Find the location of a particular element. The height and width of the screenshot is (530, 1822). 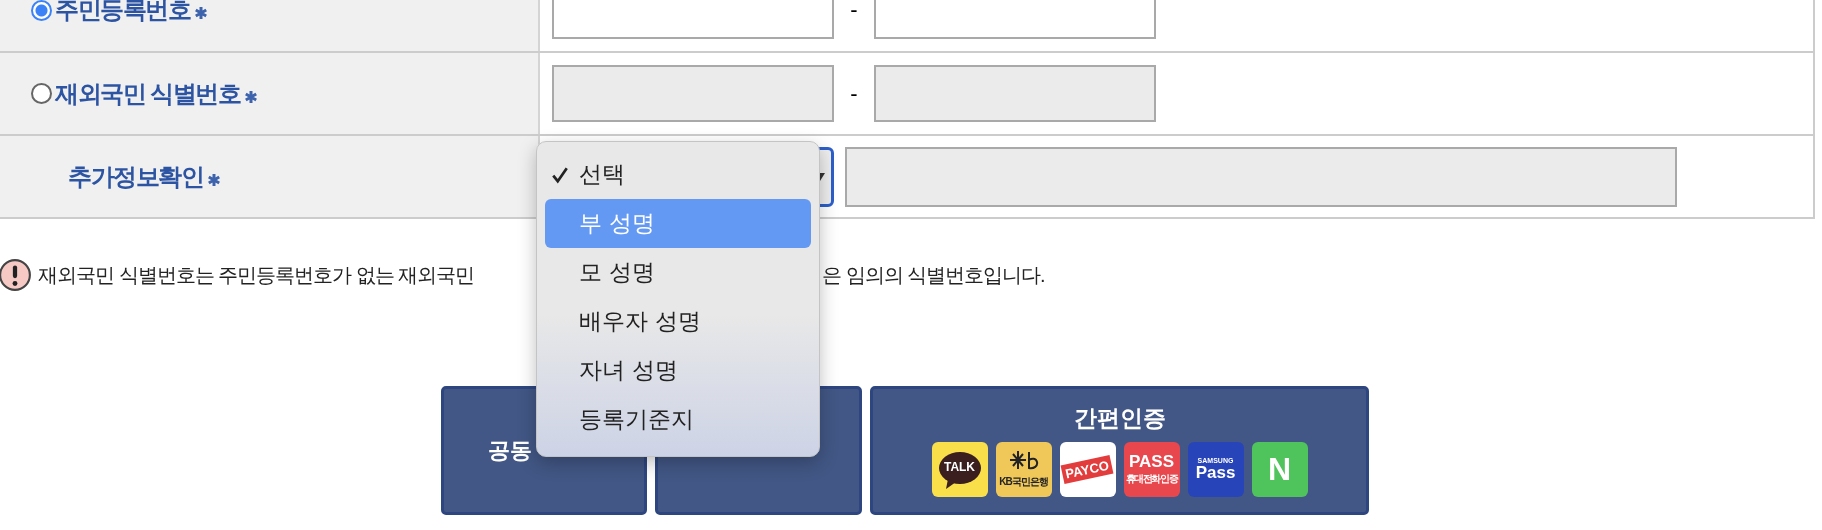

button-label: 간편인증 is located at coordinates (1119, 418).